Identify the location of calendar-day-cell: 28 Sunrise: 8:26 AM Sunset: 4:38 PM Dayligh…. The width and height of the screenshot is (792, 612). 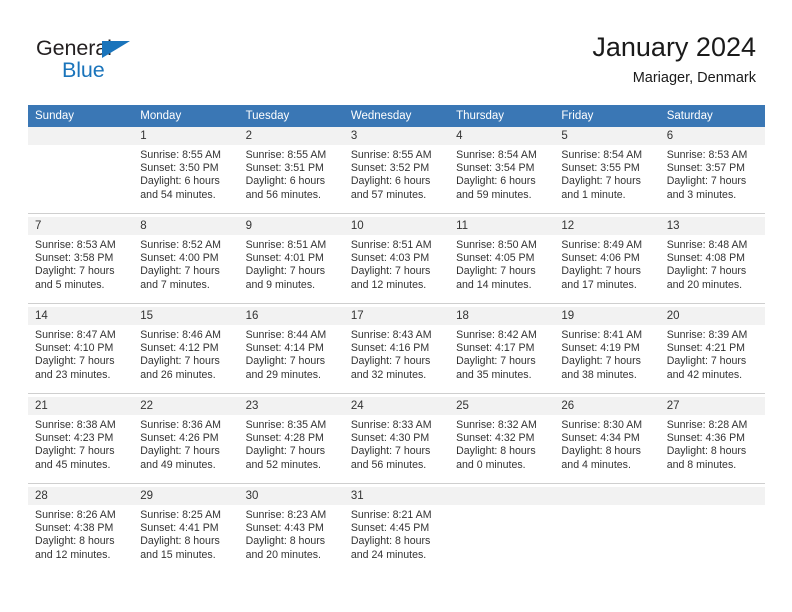
(81, 530).